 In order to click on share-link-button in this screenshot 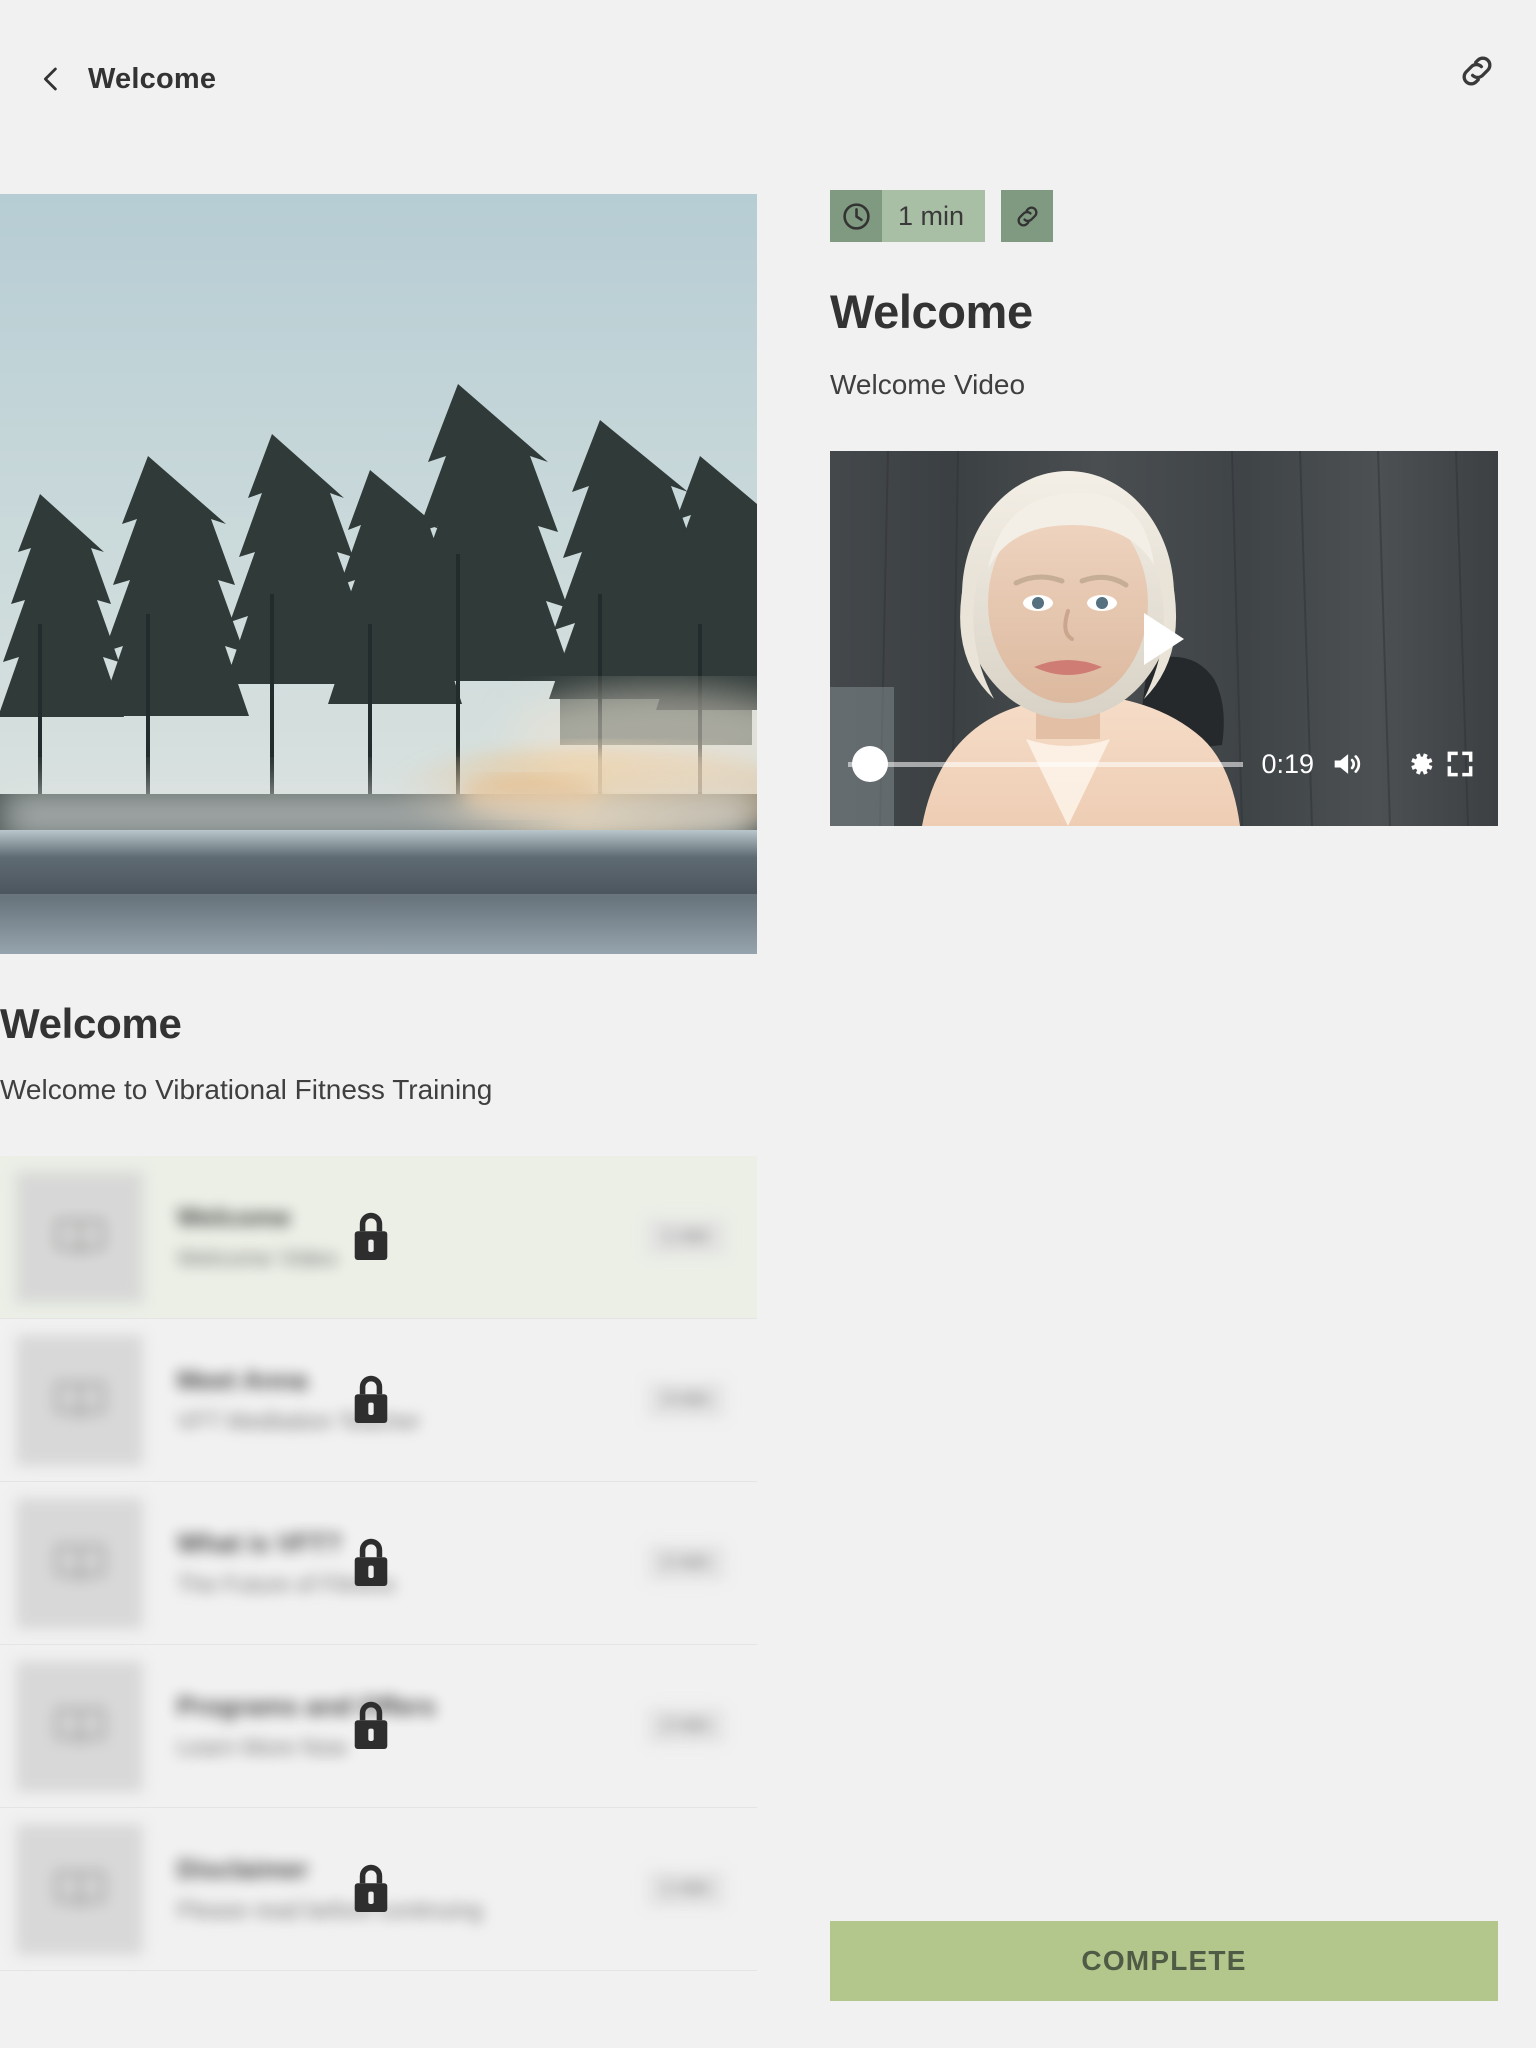, I will do `click(1477, 71)`.